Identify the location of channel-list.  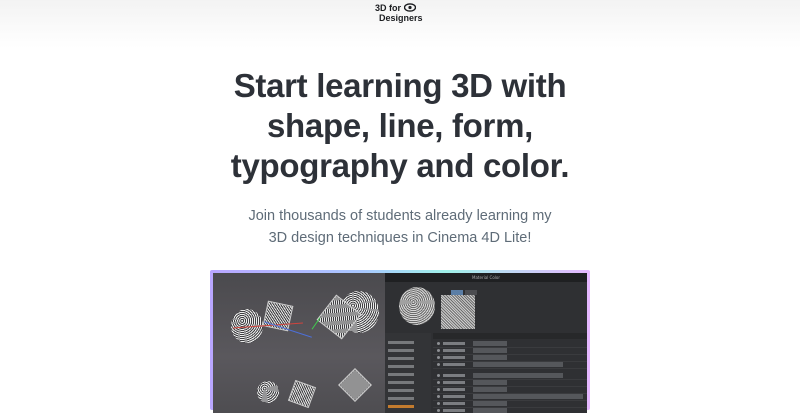
(408, 373).